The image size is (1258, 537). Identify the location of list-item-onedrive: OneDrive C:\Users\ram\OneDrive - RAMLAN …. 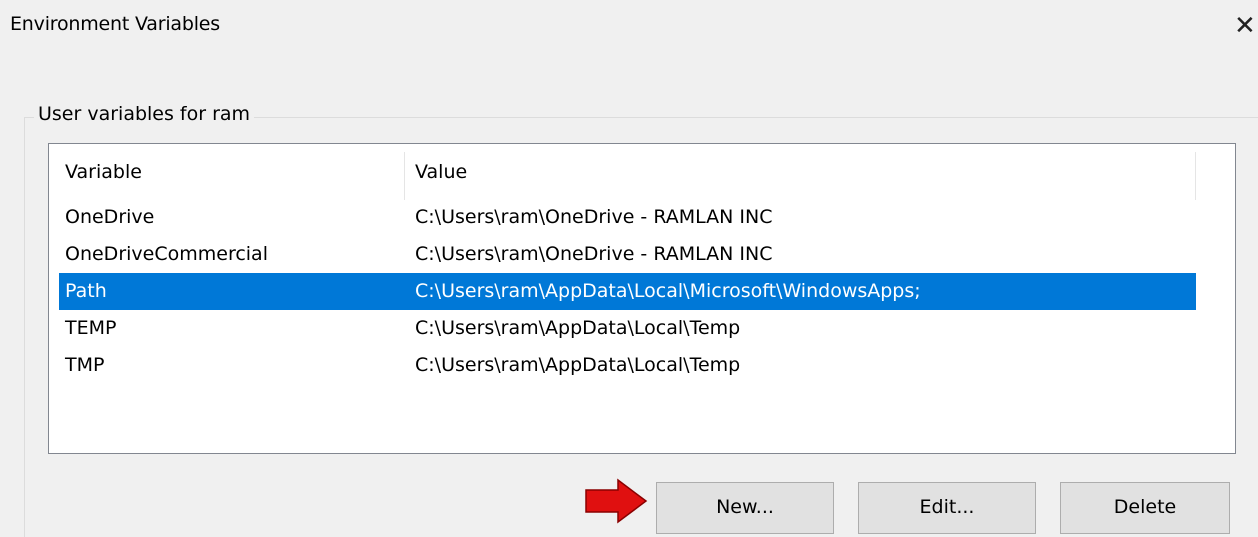
(627, 217).